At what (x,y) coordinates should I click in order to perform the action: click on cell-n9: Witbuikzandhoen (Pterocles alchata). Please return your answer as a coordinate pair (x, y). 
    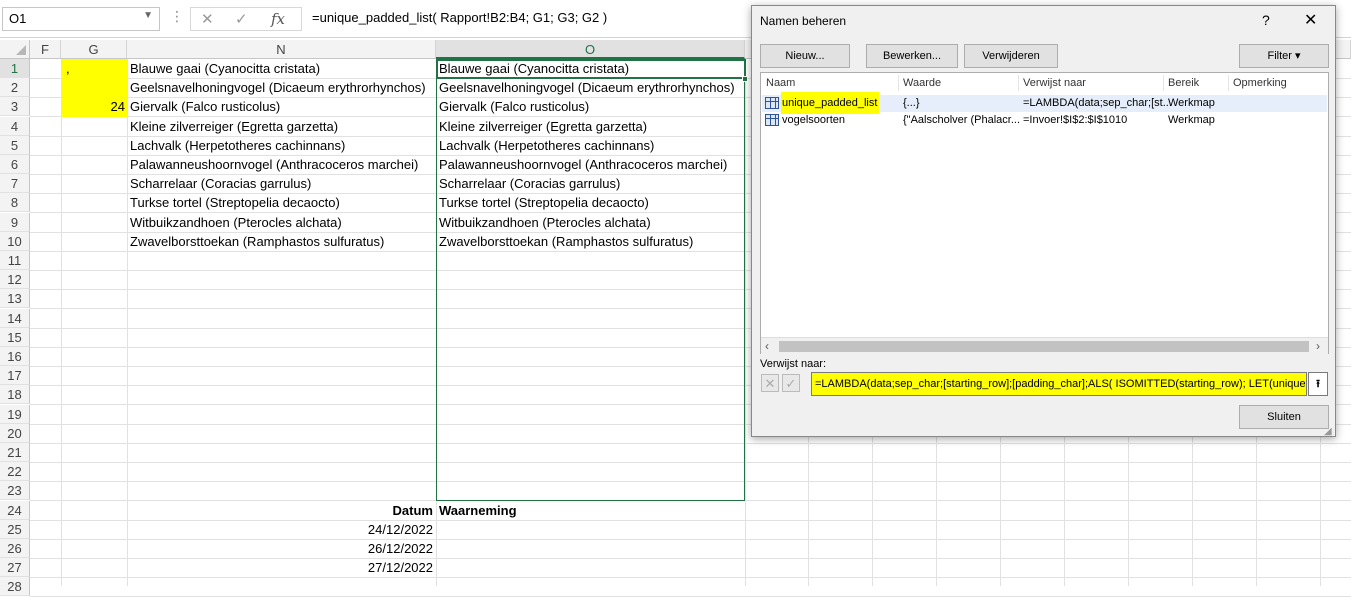
    Looking at the image, I should click on (282, 222).